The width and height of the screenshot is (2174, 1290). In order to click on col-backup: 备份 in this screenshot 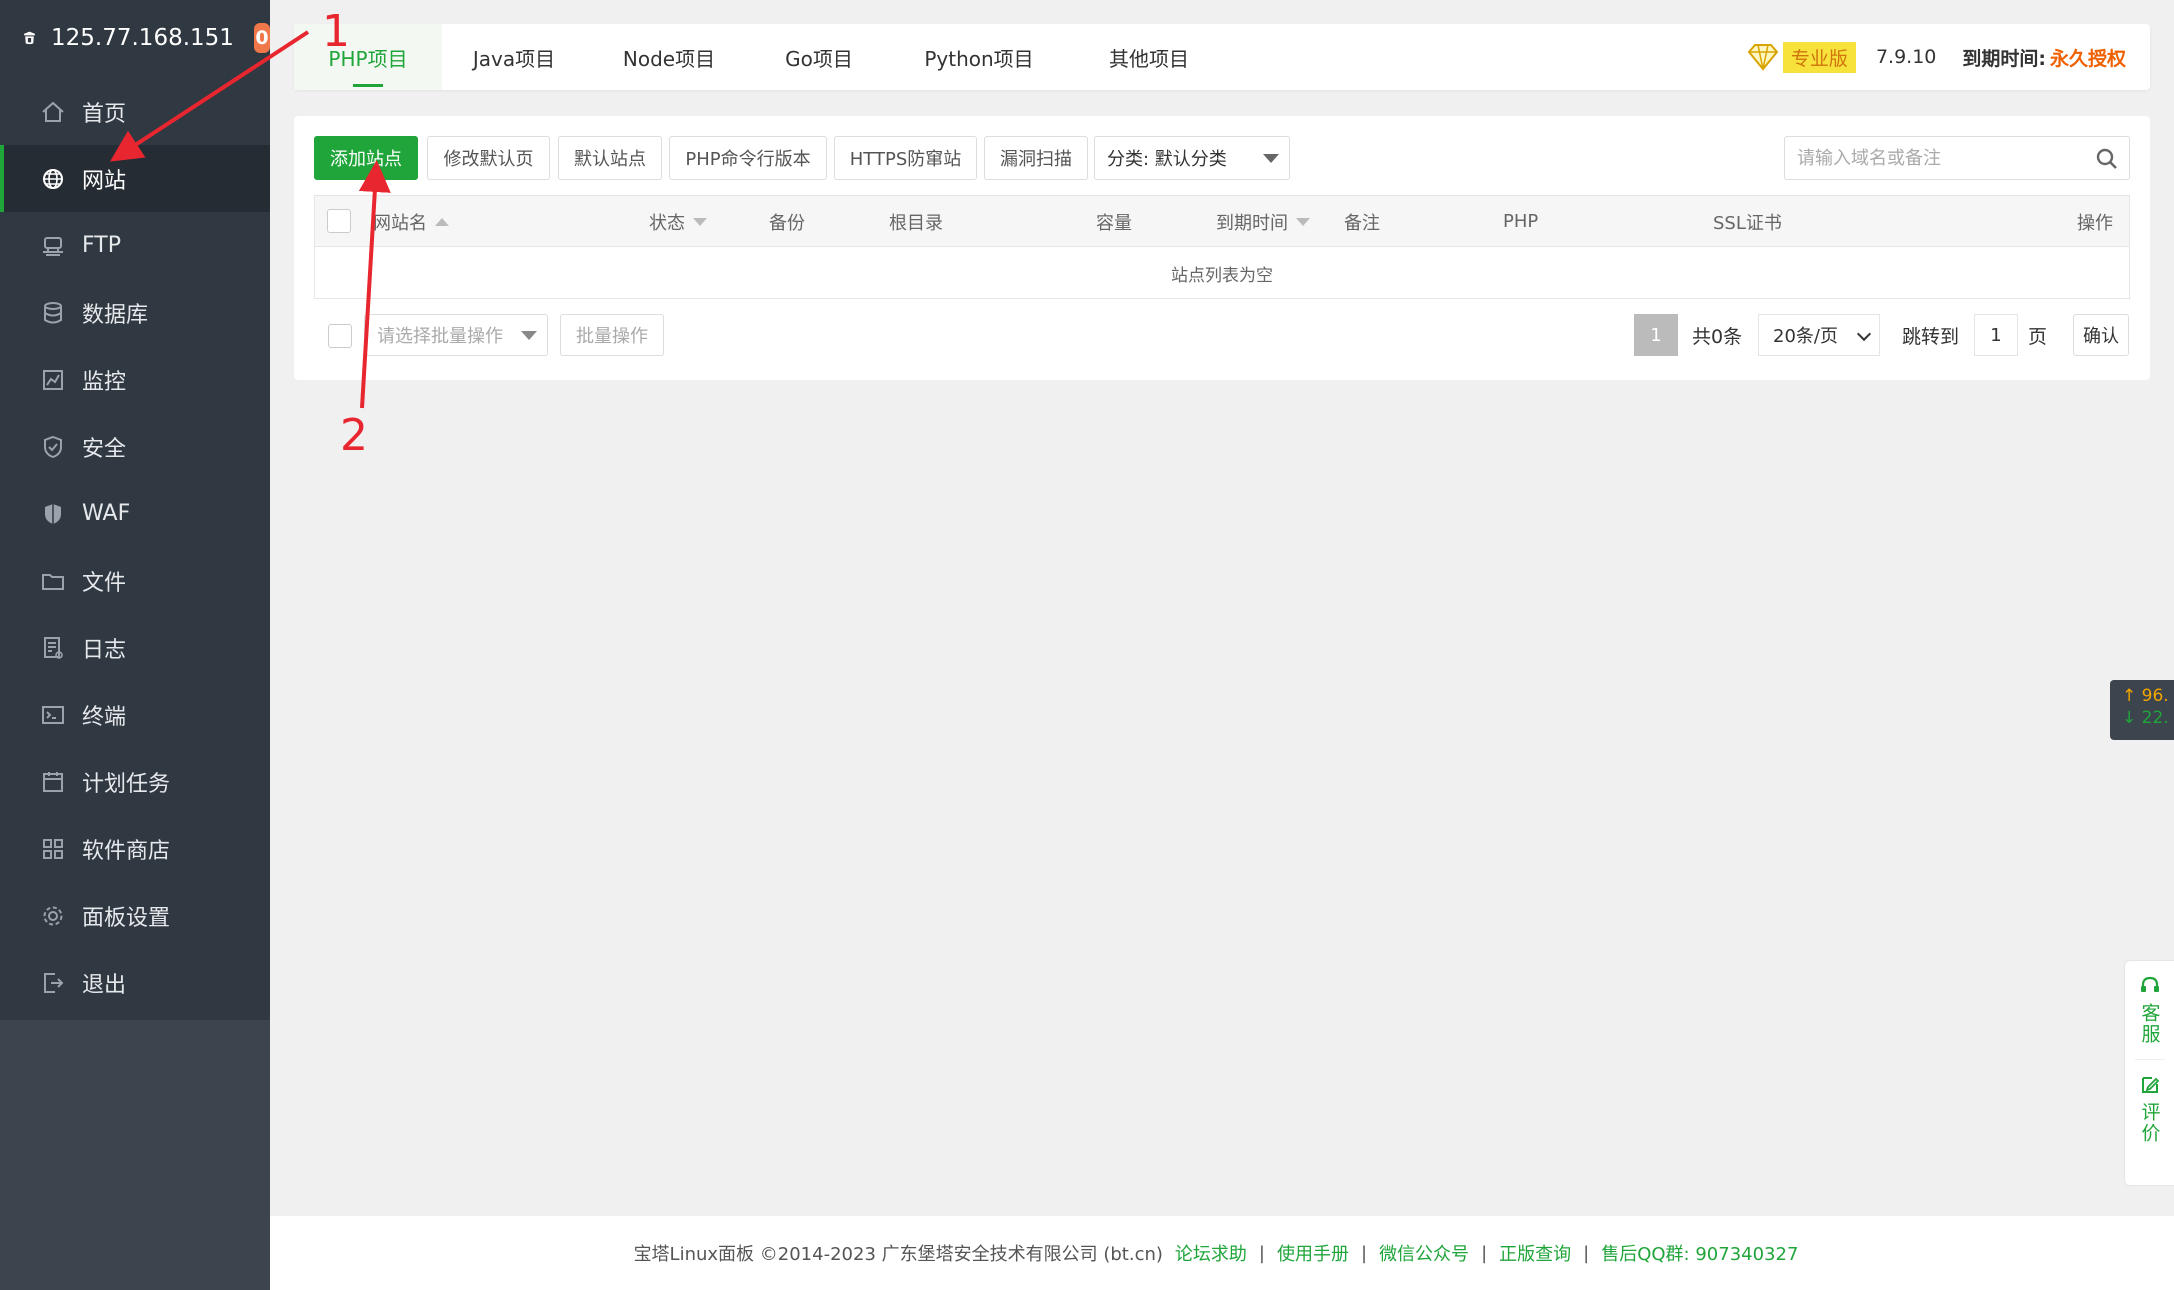, I will do `click(787, 223)`.